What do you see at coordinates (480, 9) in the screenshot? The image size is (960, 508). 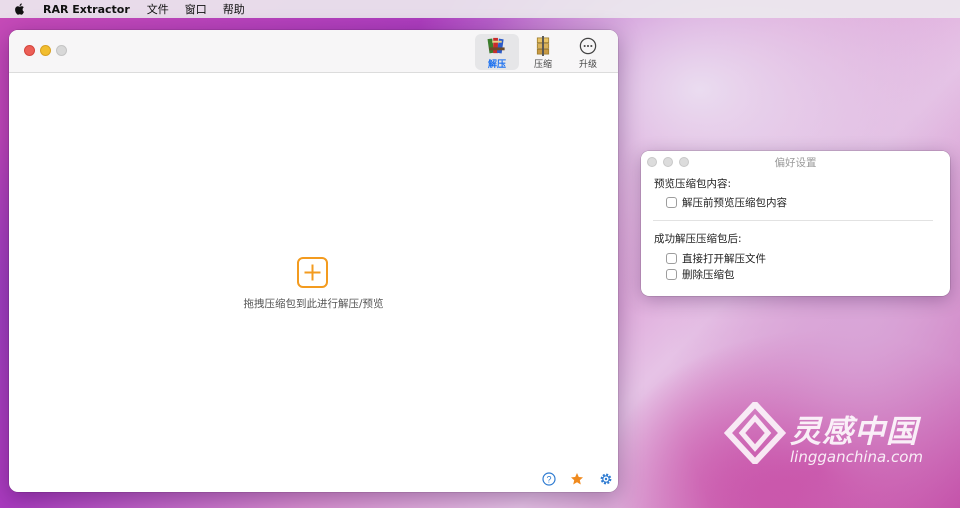 I see `menu-bar: RAR Extractor 文件 窗口 帮助` at bounding box center [480, 9].